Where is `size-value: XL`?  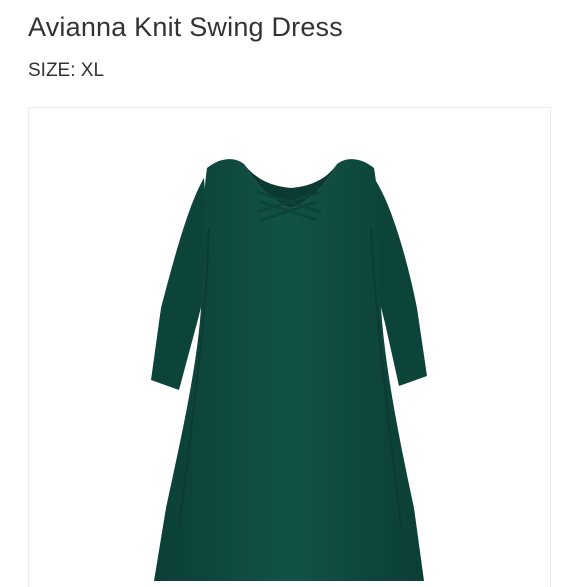 size-value: XL is located at coordinates (92, 70).